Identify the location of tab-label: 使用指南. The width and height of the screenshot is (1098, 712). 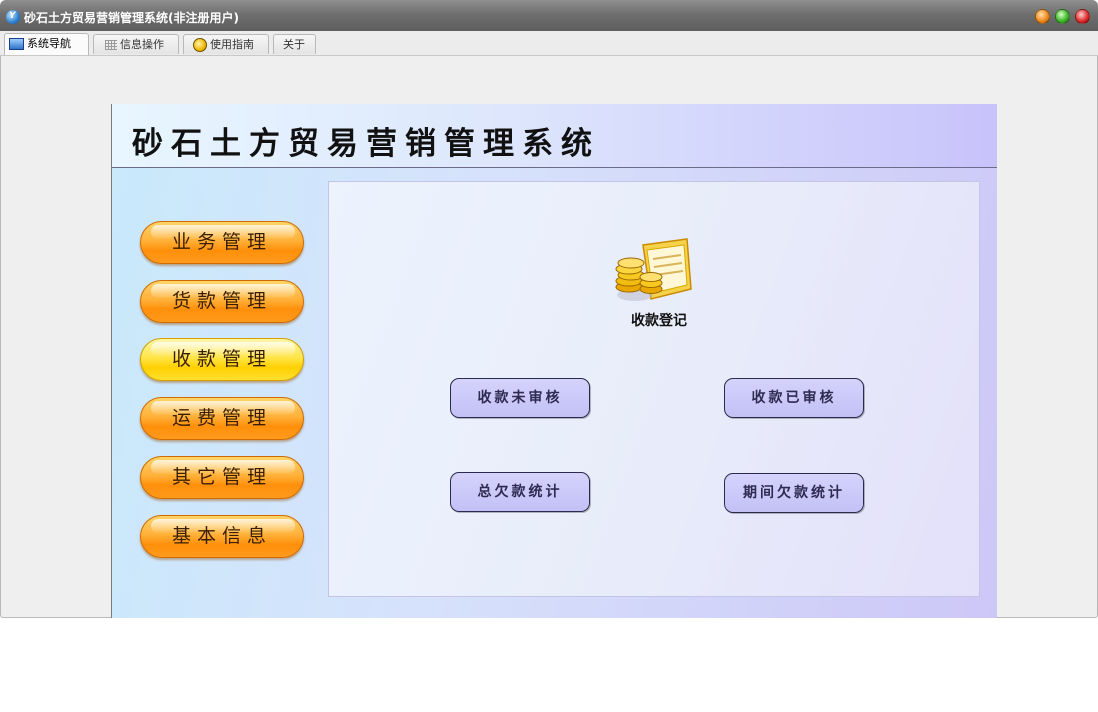
(232, 44).